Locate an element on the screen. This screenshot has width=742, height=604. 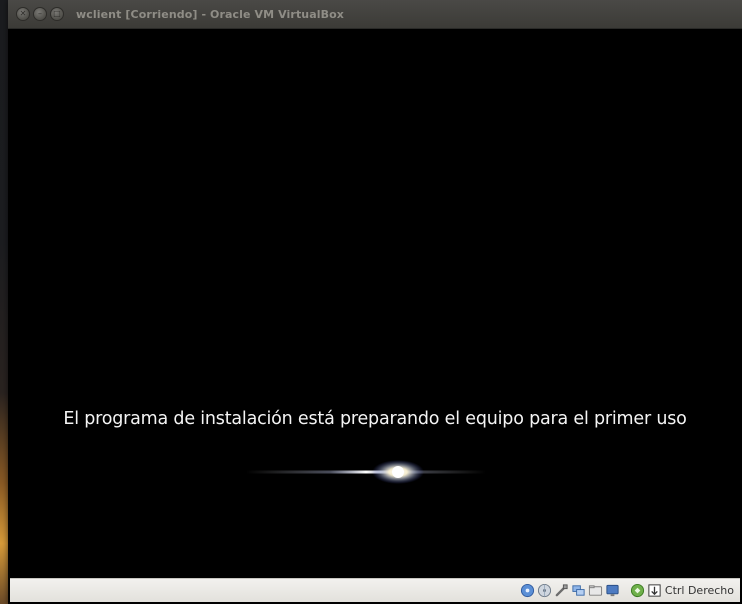
network-icon is located at coordinates (578, 590).